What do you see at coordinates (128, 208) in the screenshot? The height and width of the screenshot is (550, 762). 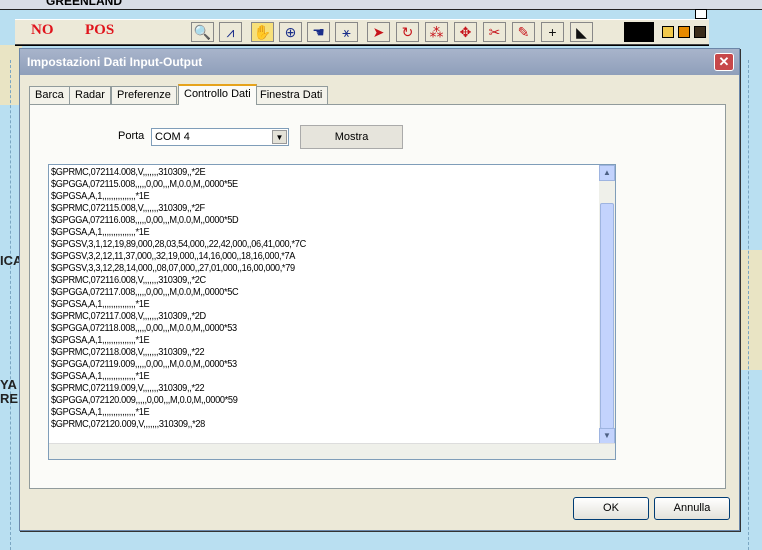 I see `log-line: $GPRMC,072115.008,V,,,,,,,310309,,*2F` at bounding box center [128, 208].